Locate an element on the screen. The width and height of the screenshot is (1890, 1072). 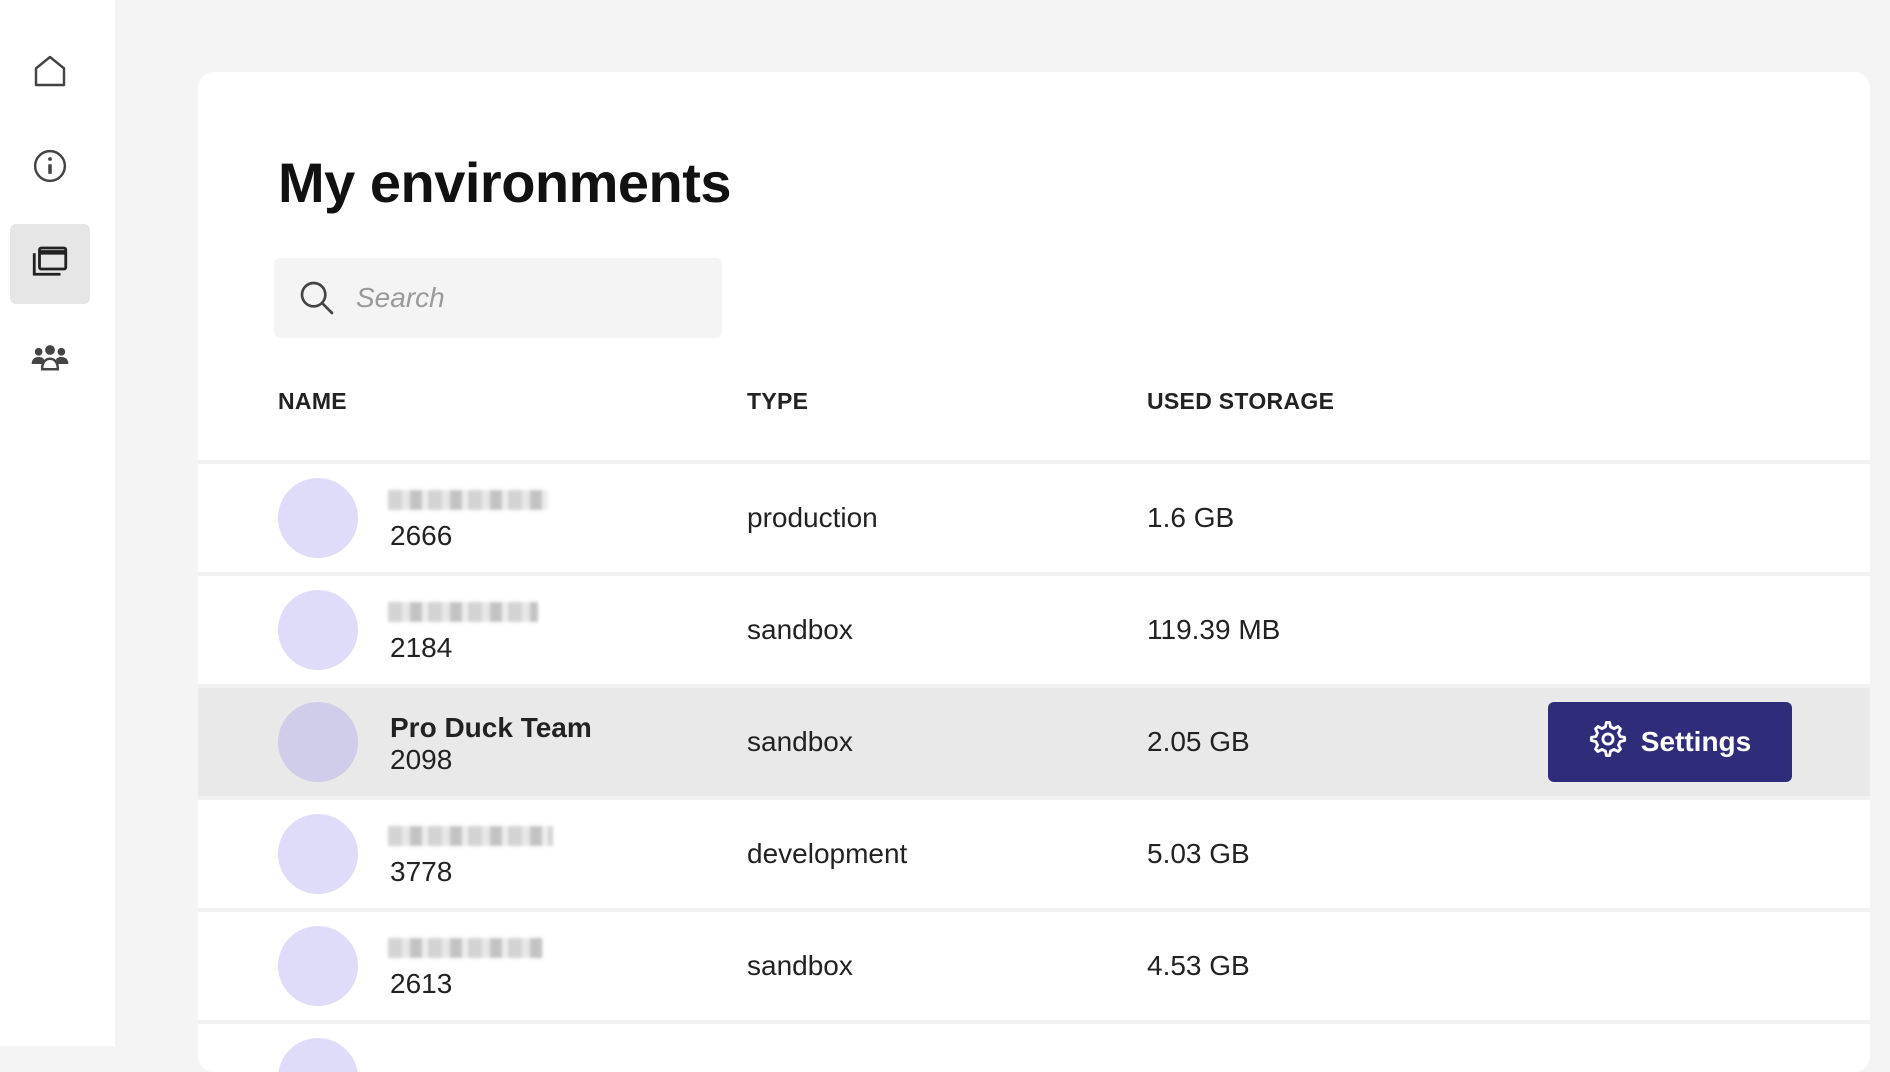
settings-label: Settings is located at coordinates (1696, 741).